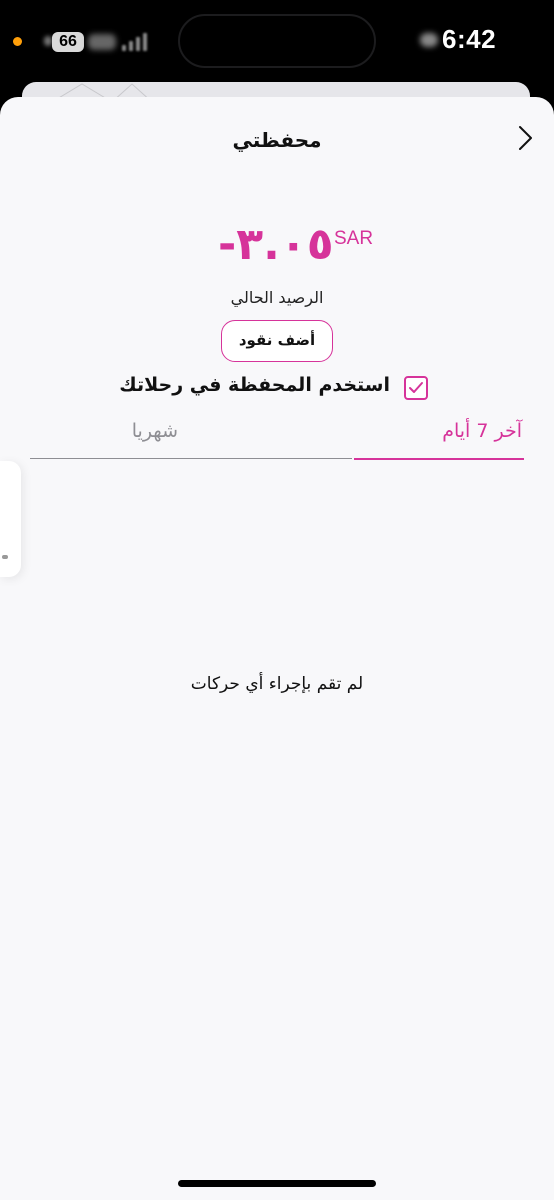  I want to click on chevron-right-icon, so click(525, 138).